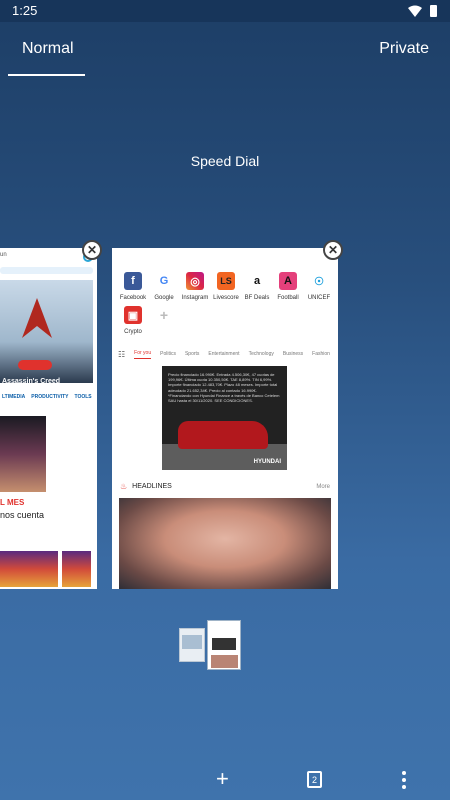  What do you see at coordinates (267, 462) in the screenshot?
I see `ad-brand: HYUNDAI` at bounding box center [267, 462].